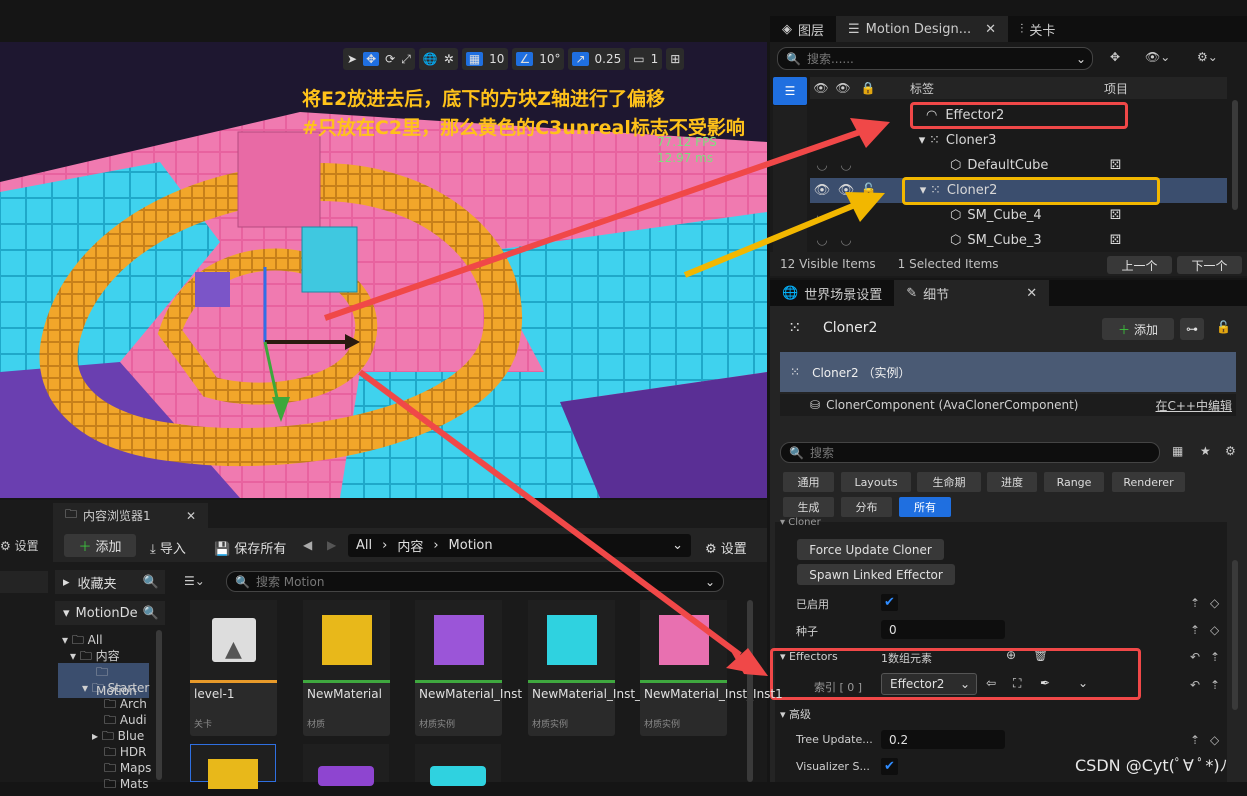  I want to click on back-arrow-icon: ◀, so click(307, 545).